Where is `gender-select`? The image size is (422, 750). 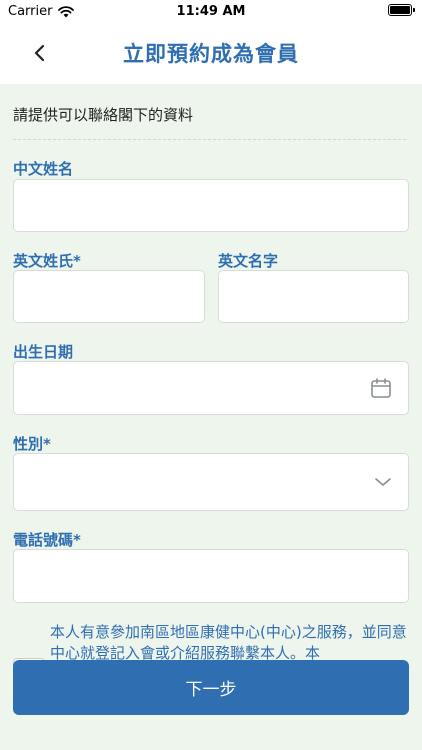
gender-select is located at coordinates (211, 482).